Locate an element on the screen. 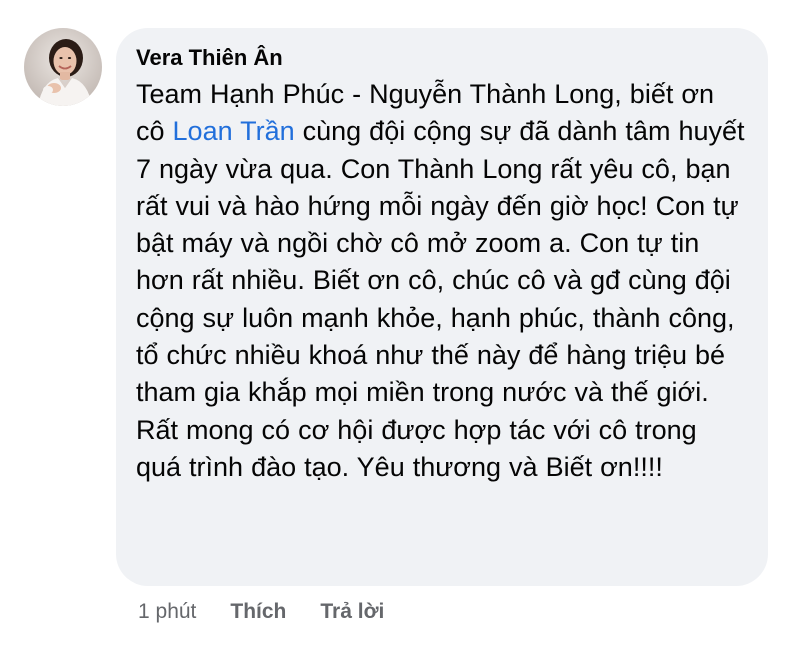 This screenshot has width=800, height=646. comment-timestamp: 1 phút is located at coordinates (167, 612).